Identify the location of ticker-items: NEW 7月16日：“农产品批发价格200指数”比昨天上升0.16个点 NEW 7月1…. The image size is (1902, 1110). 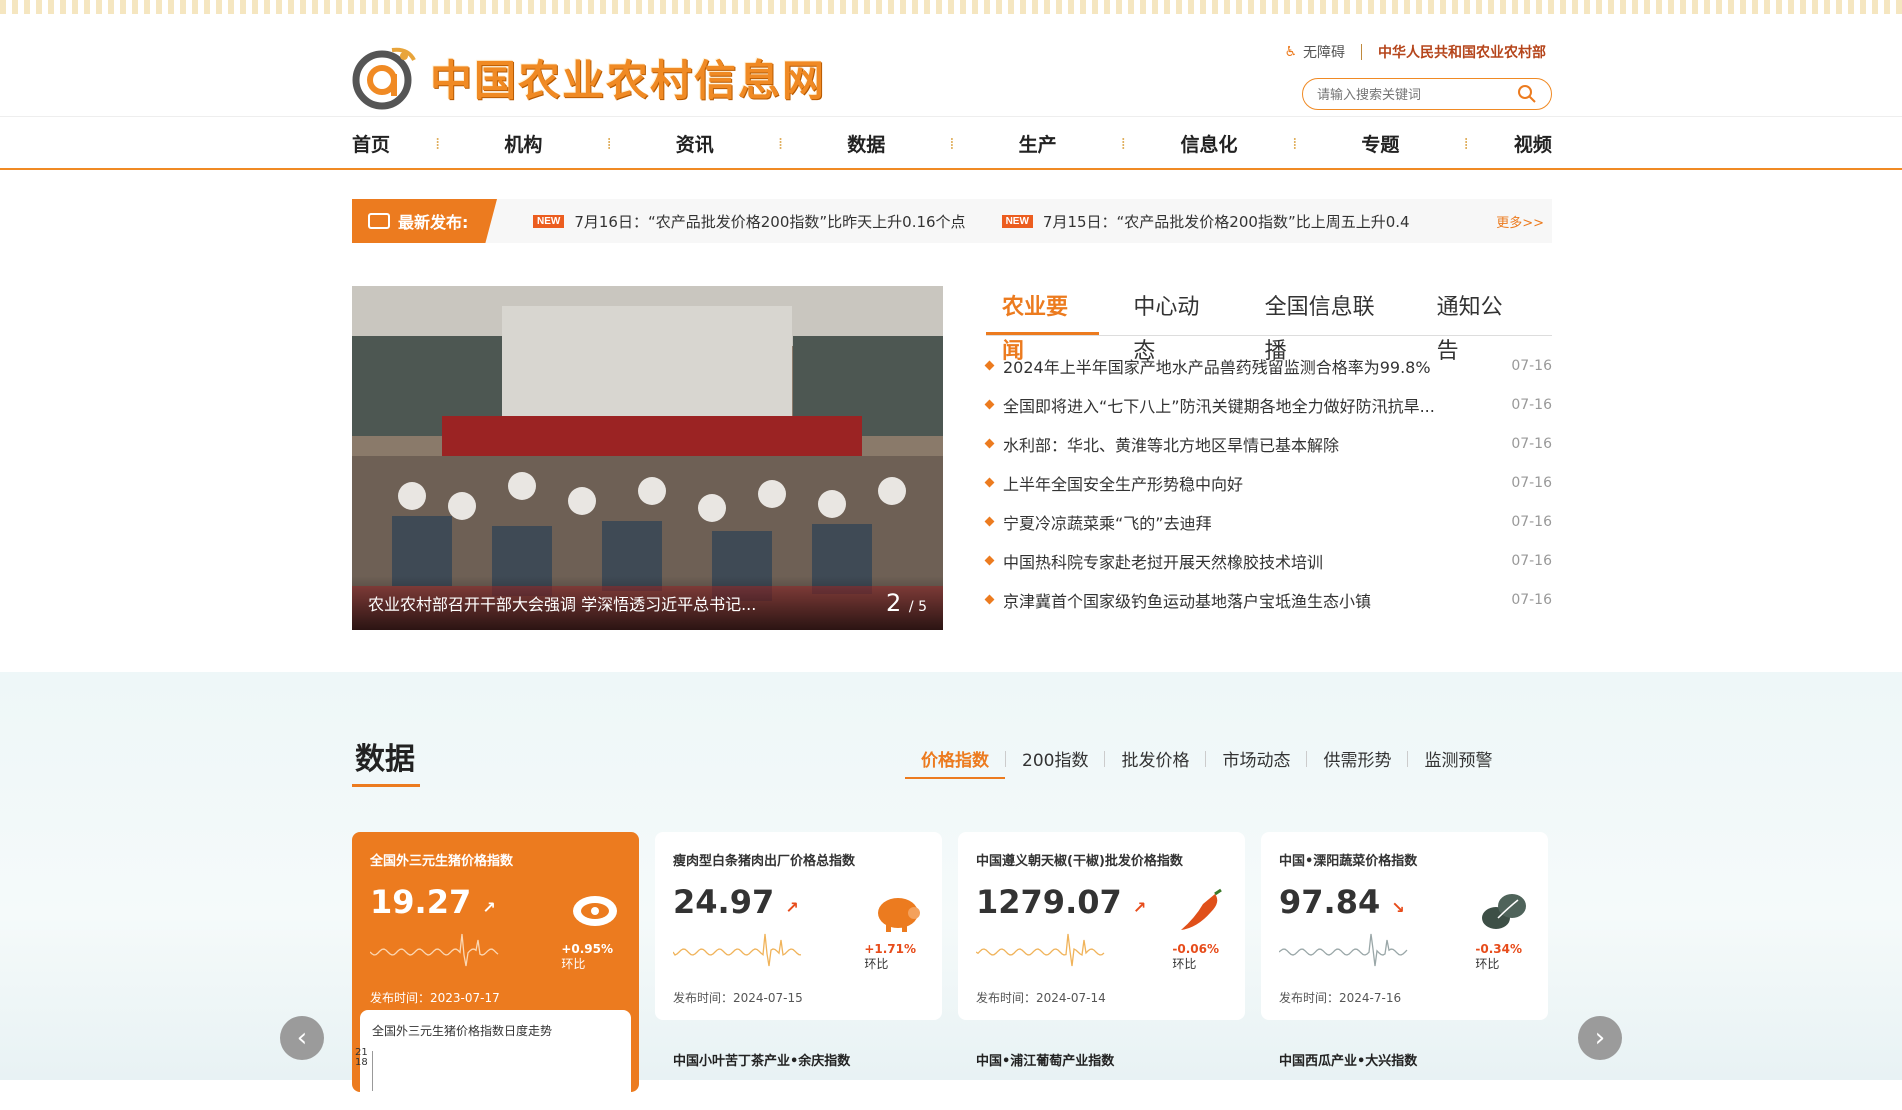
(1028, 221).